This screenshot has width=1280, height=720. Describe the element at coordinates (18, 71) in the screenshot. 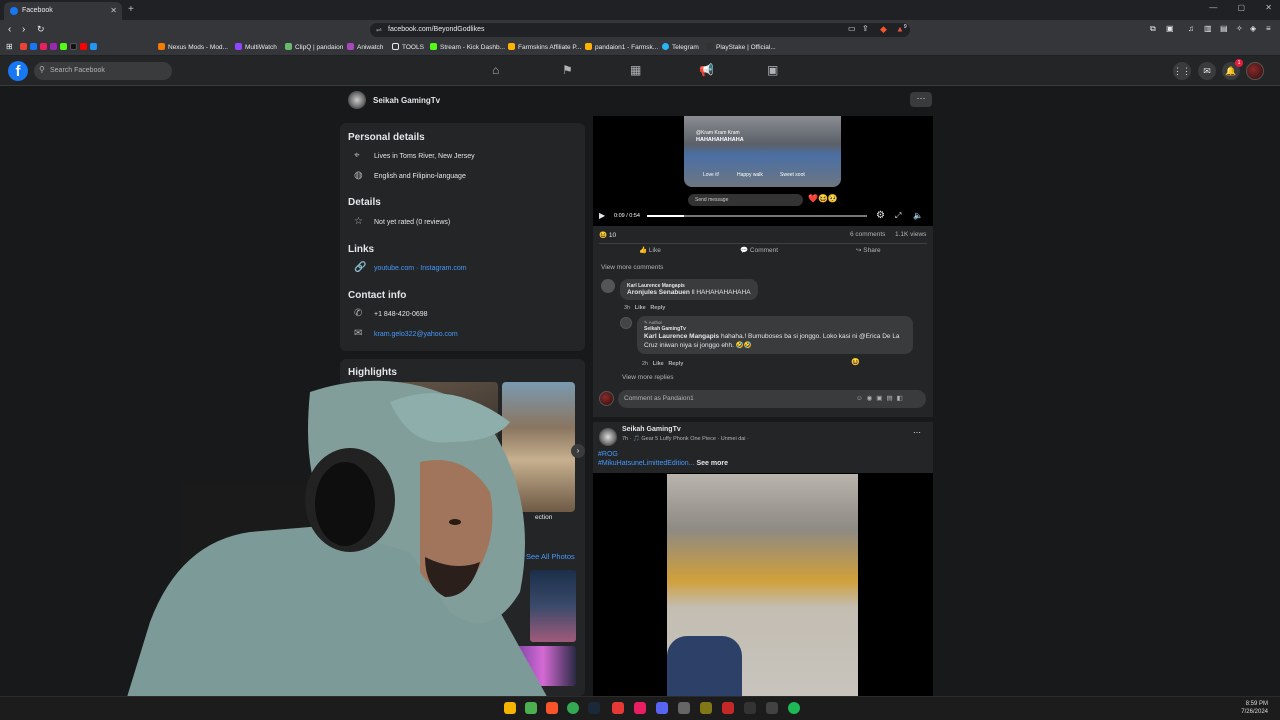

I see `facebook-logo-icon: f` at that location.